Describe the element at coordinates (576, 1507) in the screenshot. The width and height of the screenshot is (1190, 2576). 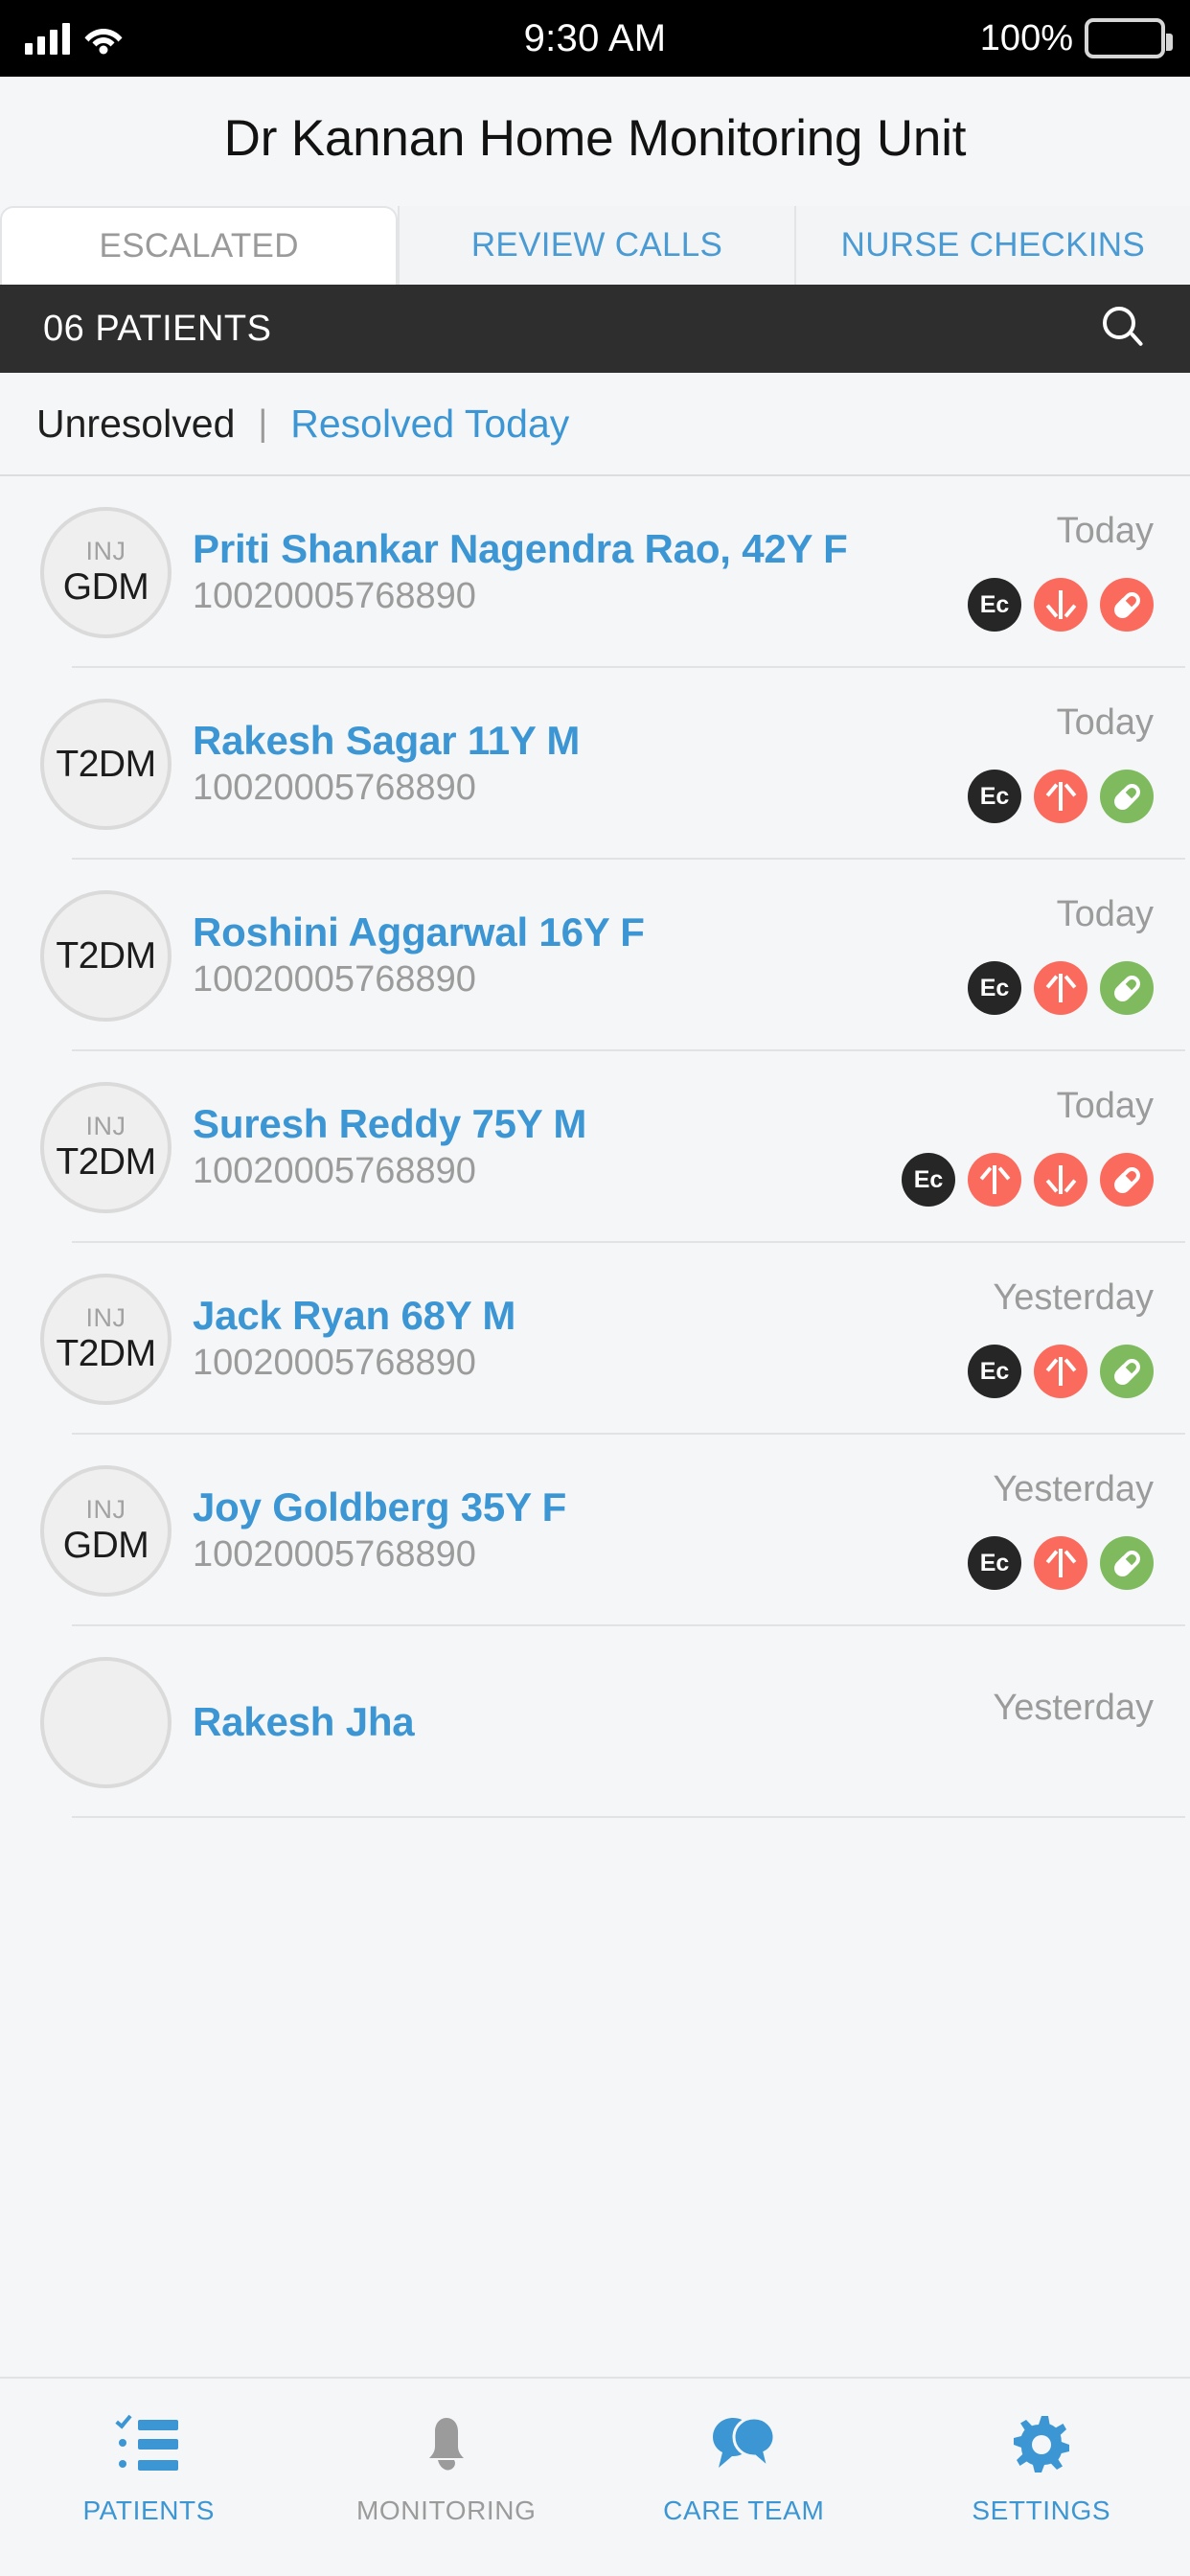
I see `patient-name: Joy Goldberg 35Y F` at that location.